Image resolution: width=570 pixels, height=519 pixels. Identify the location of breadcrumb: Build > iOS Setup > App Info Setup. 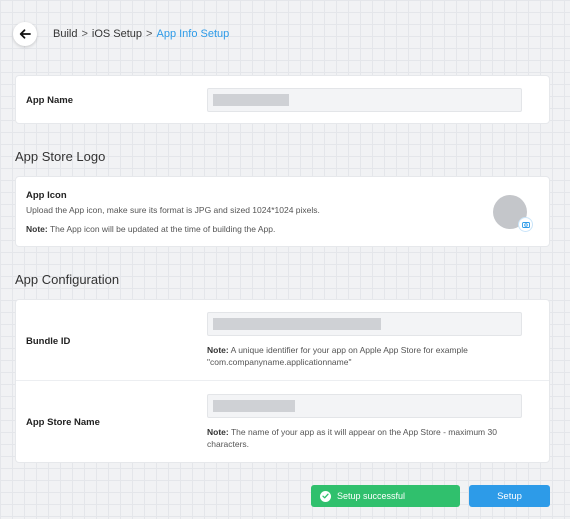
(141, 34).